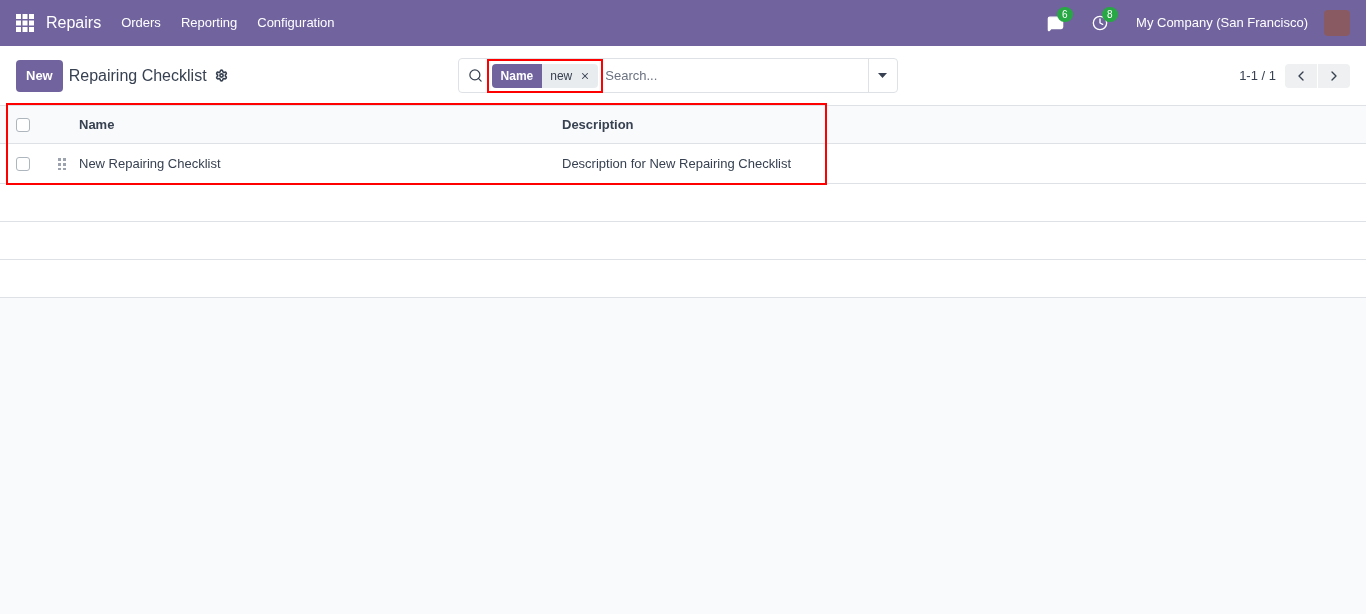 The height and width of the screenshot is (614, 1366). Describe the element at coordinates (677, 163) in the screenshot. I see `table-cell-text: Description for New Repairing Checklist` at that location.